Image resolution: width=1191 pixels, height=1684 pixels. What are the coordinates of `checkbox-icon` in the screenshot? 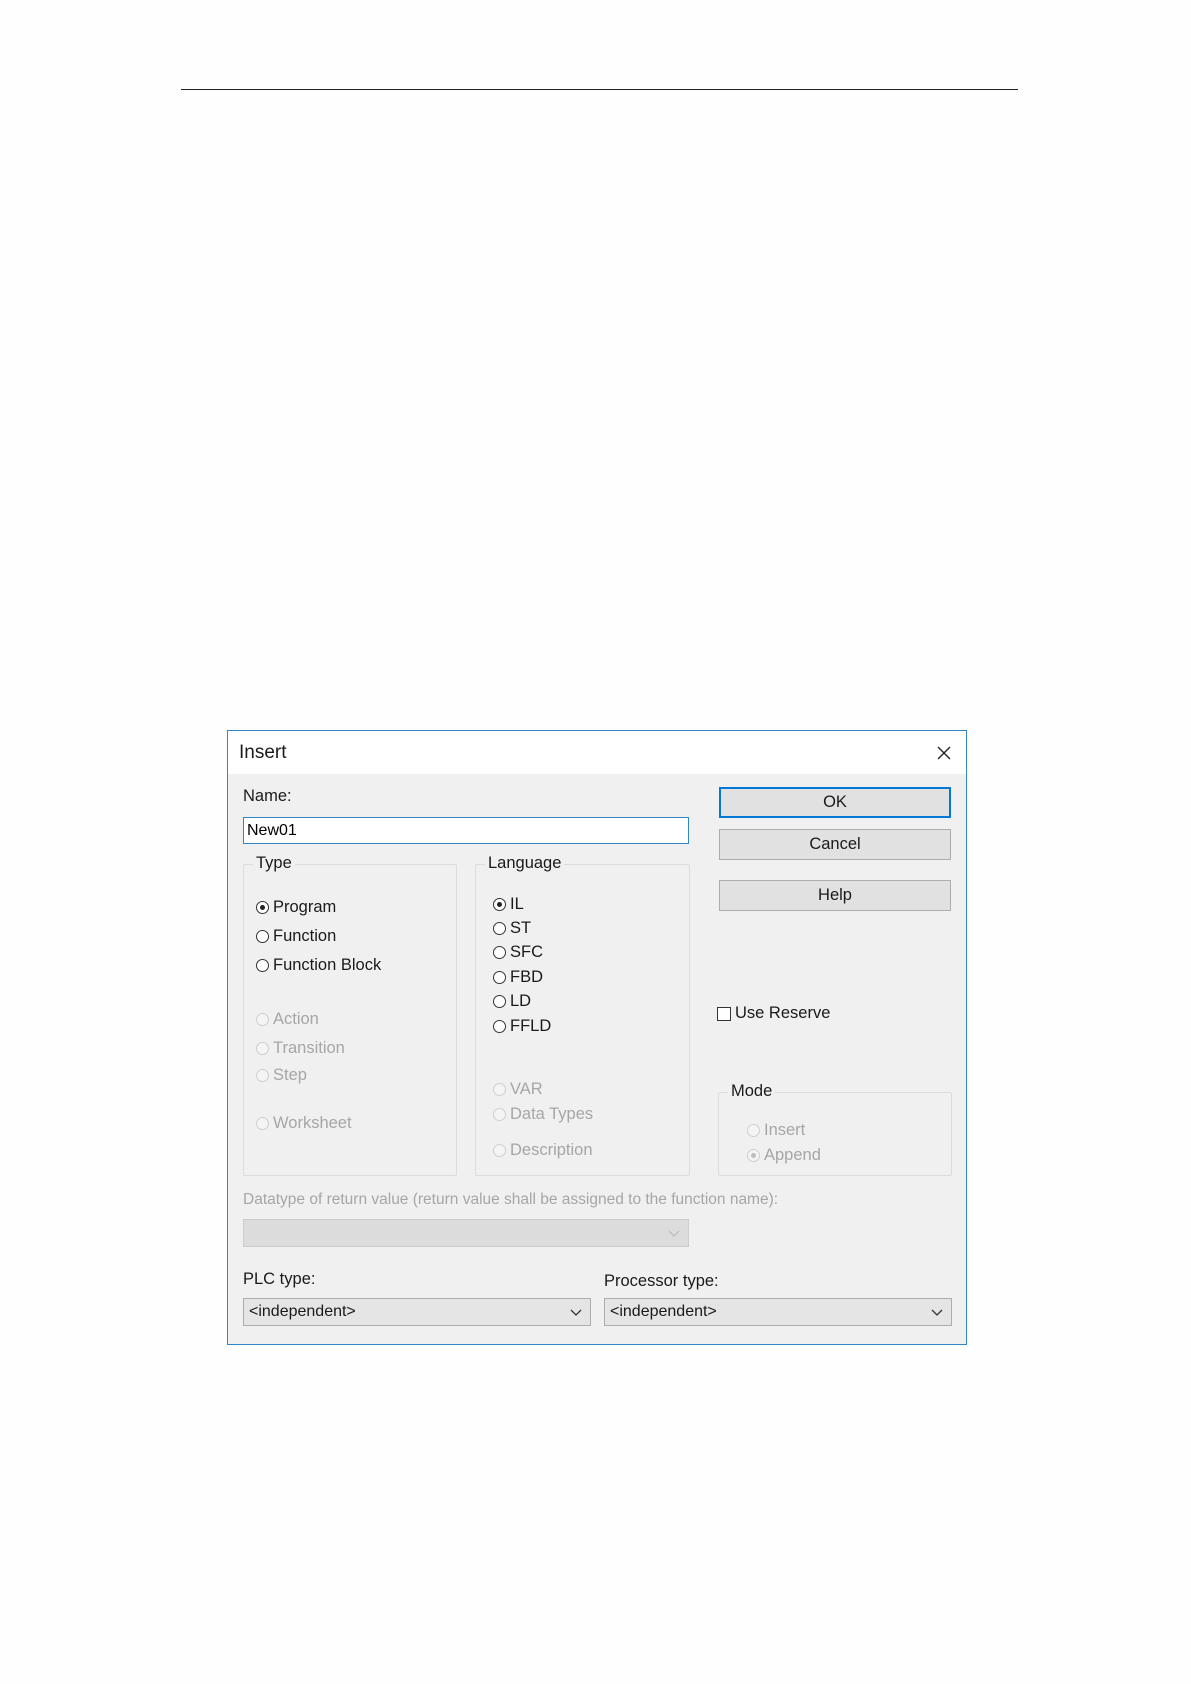 It's located at (724, 1013).